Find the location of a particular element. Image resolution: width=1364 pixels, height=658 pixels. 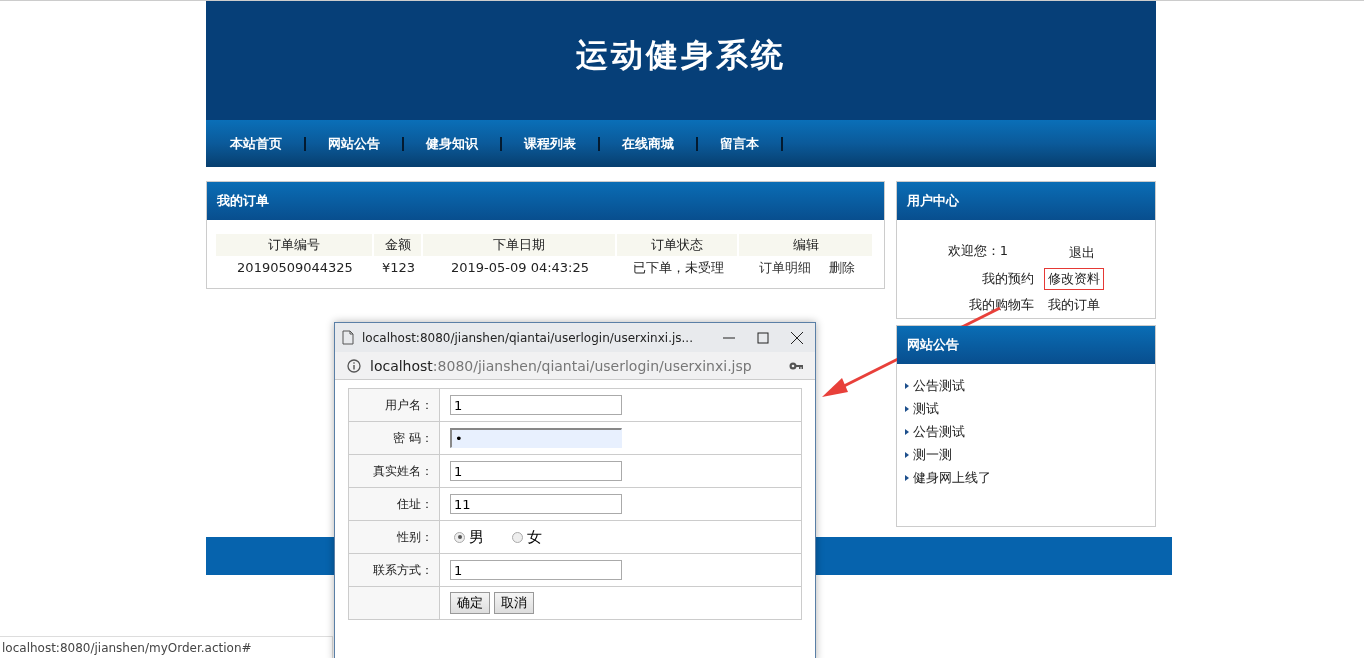

maximize-icon is located at coordinates (763, 337).